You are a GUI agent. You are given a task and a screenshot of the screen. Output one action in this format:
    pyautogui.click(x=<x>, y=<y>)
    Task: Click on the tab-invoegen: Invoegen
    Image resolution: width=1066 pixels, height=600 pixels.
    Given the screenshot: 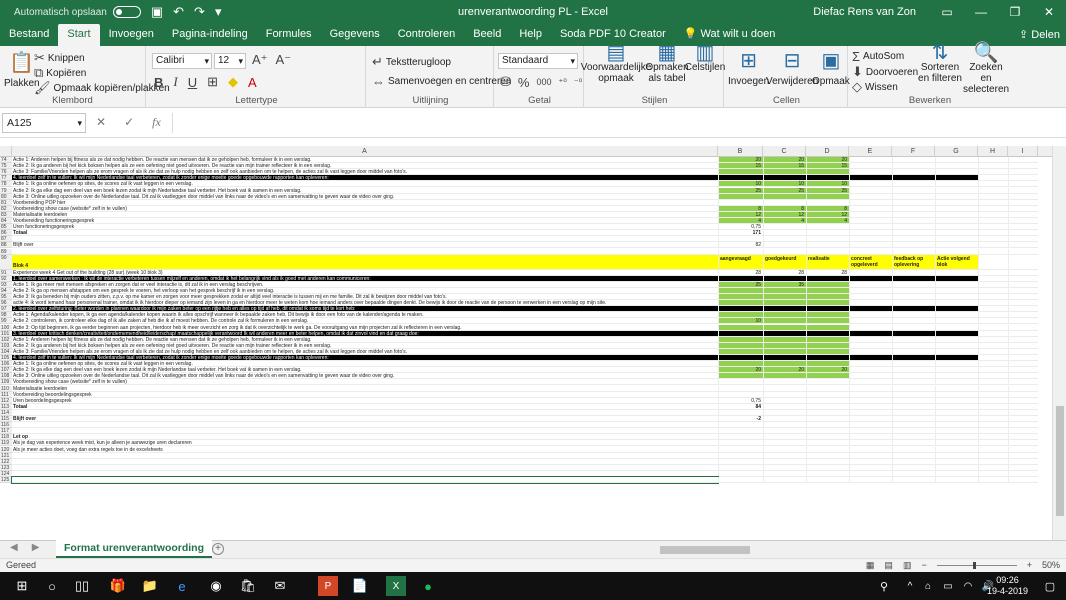 What is the action you would take?
    pyautogui.click(x=131, y=35)
    